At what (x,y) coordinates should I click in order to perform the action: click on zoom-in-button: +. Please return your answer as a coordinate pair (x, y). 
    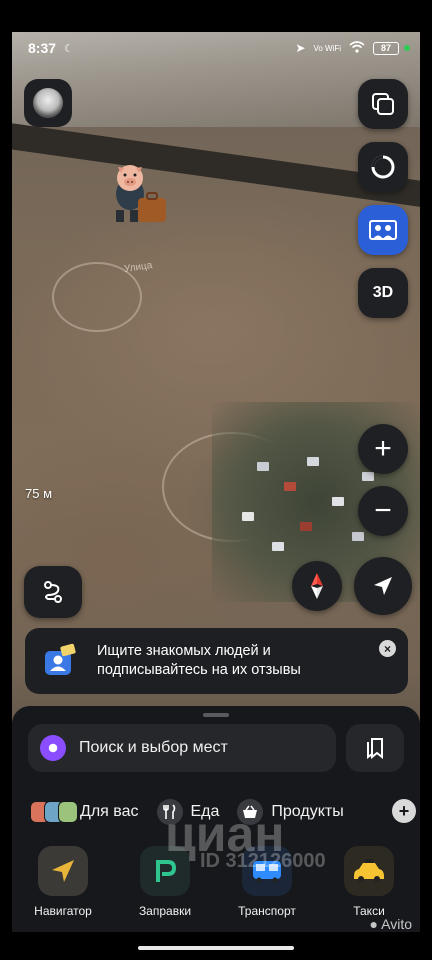
    Looking at the image, I should click on (383, 449).